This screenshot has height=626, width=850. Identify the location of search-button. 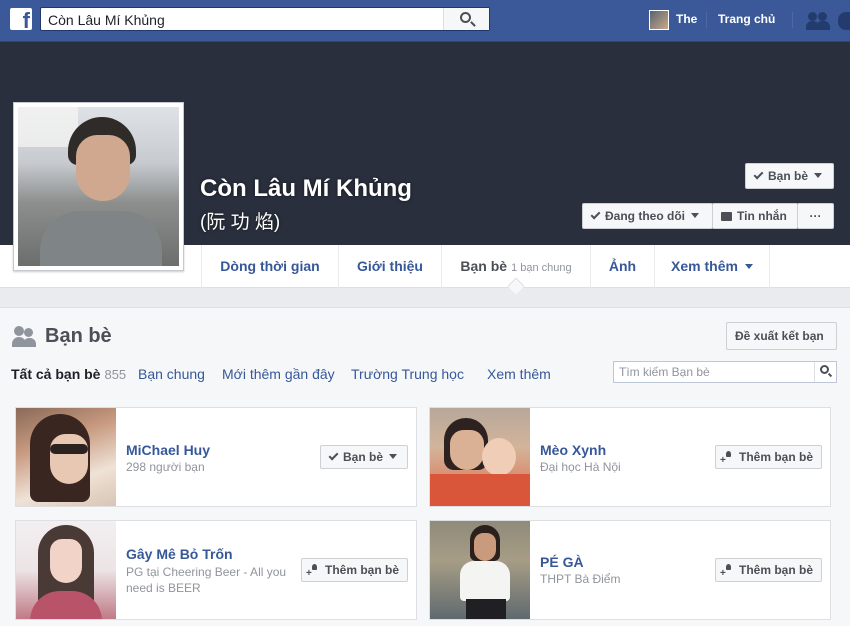
(466, 19).